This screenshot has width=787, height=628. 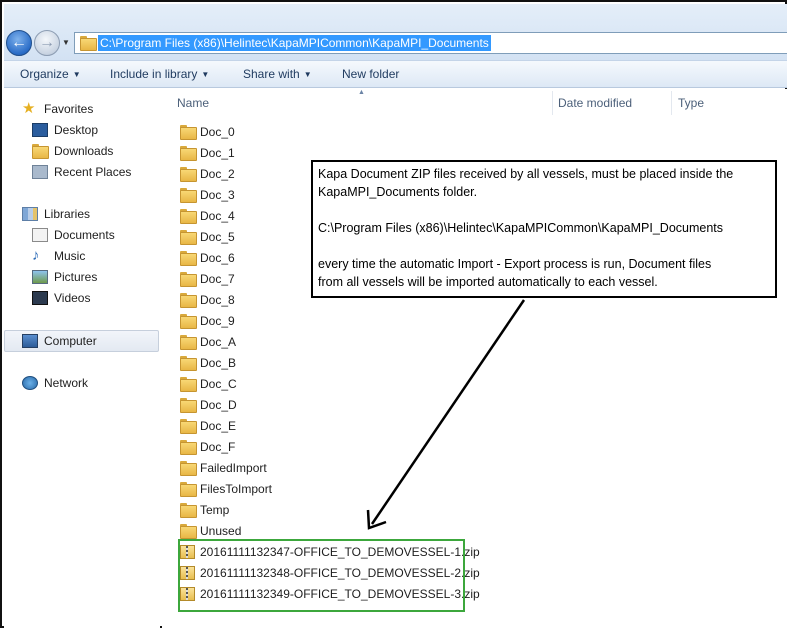 What do you see at coordinates (154, 74) in the screenshot?
I see `include-in-library-label: Include in library` at bounding box center [154, 74].